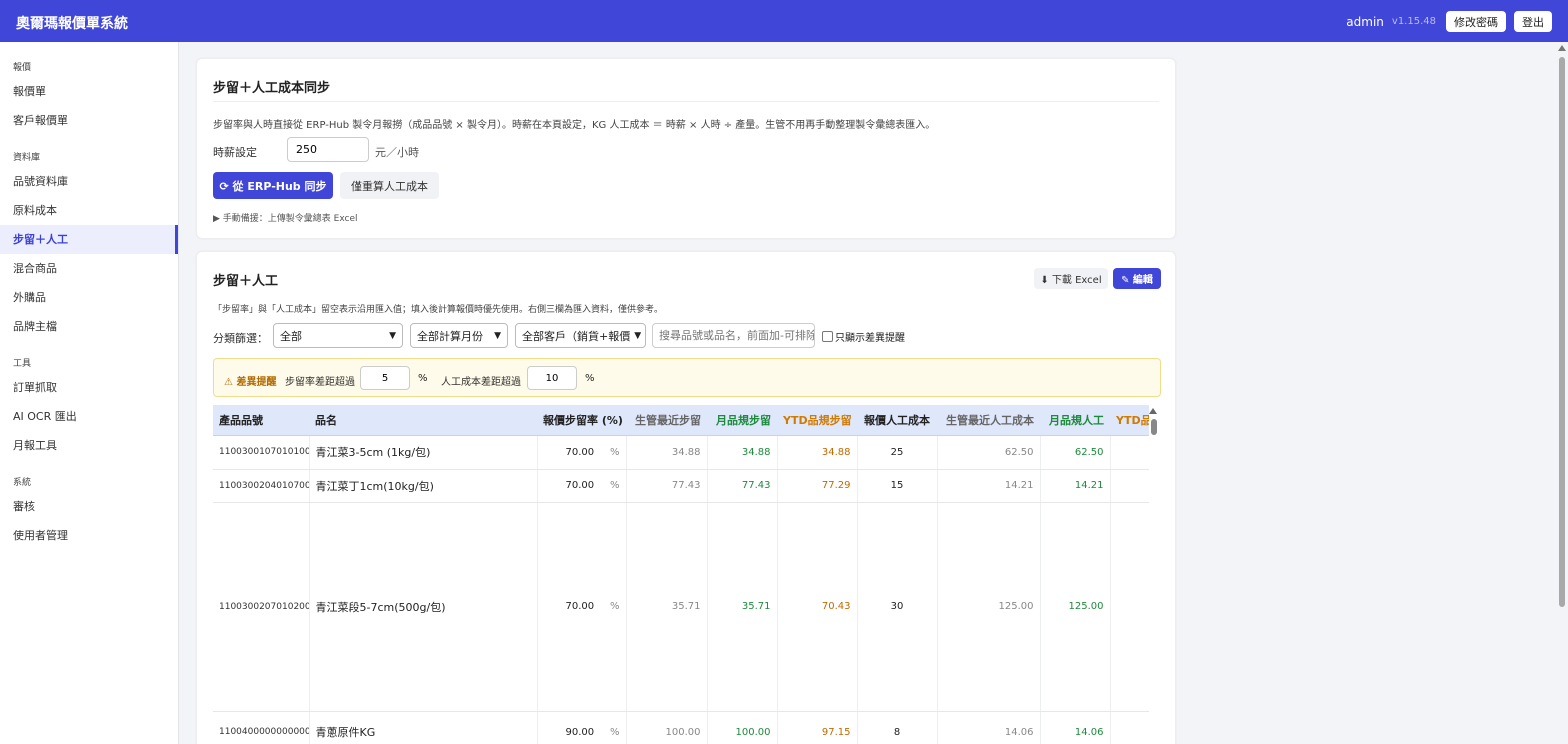  Describe the element at coordinates (581, 420) in the screenshot. I see `col-quote-yield: 報價步留率 (%)` at that location.